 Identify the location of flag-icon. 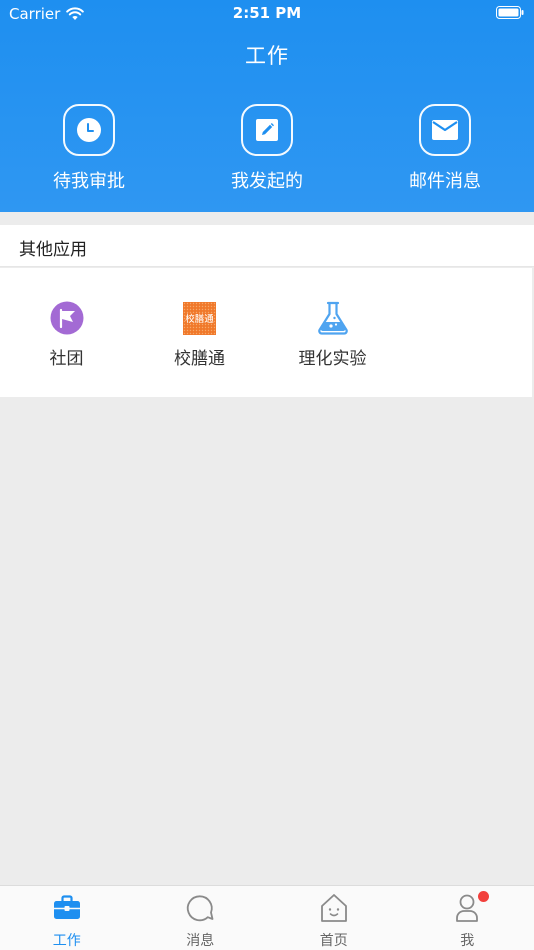
(66, 318).